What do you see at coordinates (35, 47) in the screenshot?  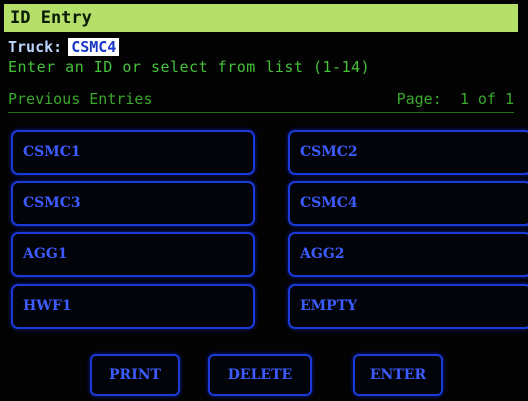 I see `truck-label: Truck:` at bounding box center [35, 47].